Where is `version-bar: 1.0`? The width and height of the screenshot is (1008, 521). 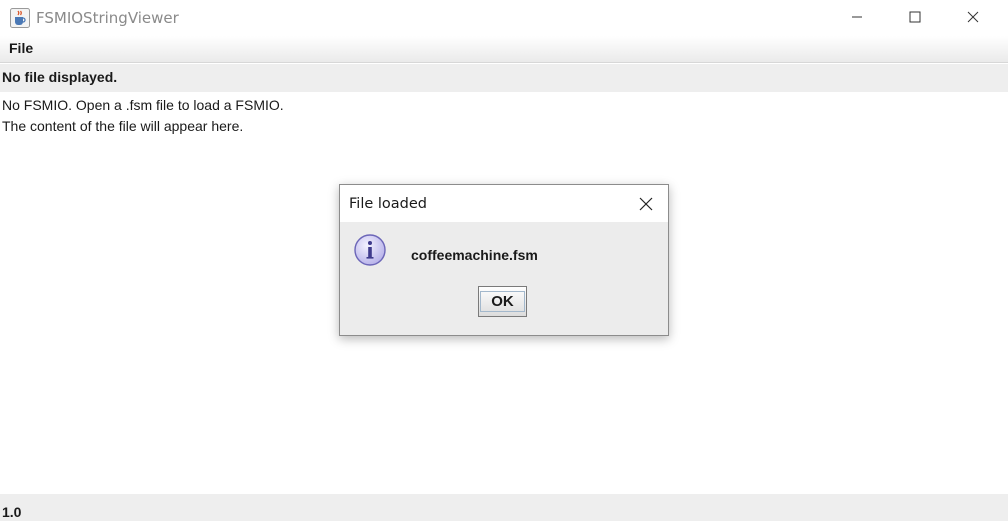
version-bar: 1.0 is located at coordinates (504, 507).